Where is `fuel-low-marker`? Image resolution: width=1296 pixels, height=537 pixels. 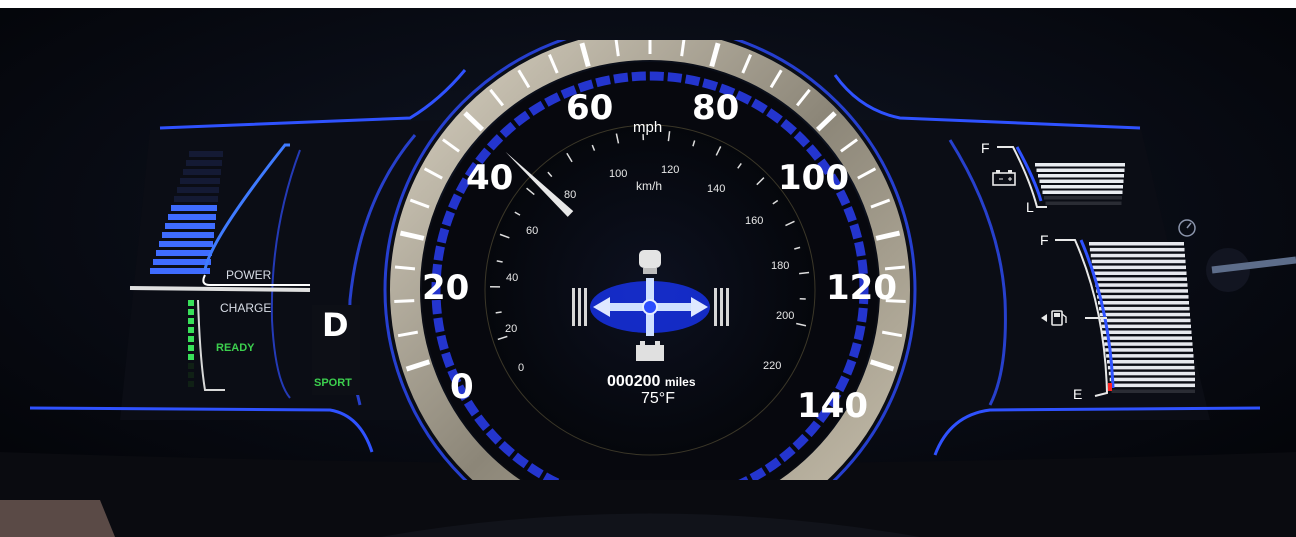 fuel-low-marker is located at coordinates (1110, 387).